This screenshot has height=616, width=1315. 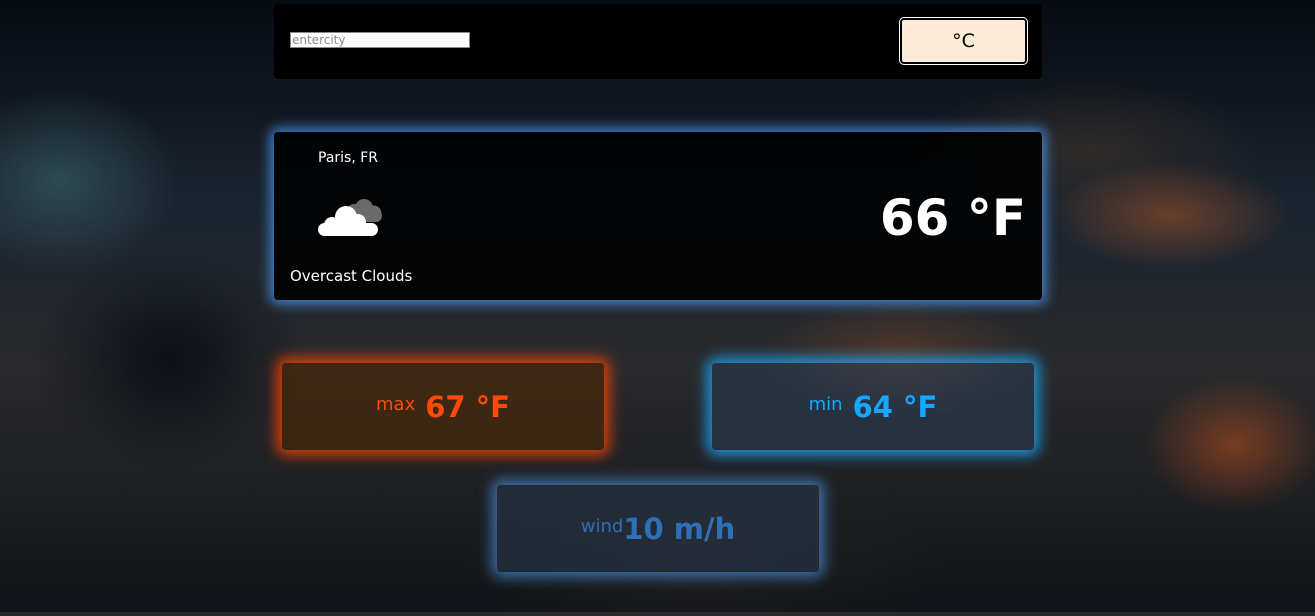 I want to click on wind-card: wind 10 m/h, so click(x=658, y=528).